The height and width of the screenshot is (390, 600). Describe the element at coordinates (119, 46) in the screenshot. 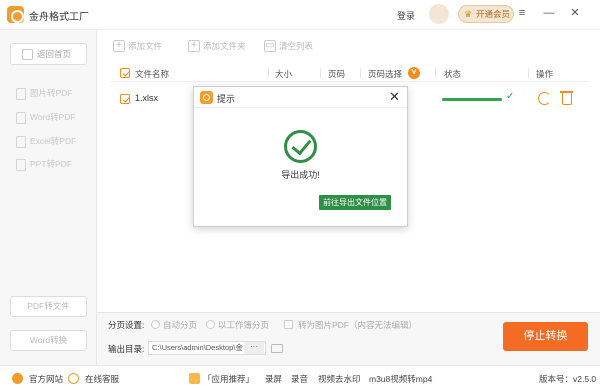

I see `plus-icon: +` at that location.